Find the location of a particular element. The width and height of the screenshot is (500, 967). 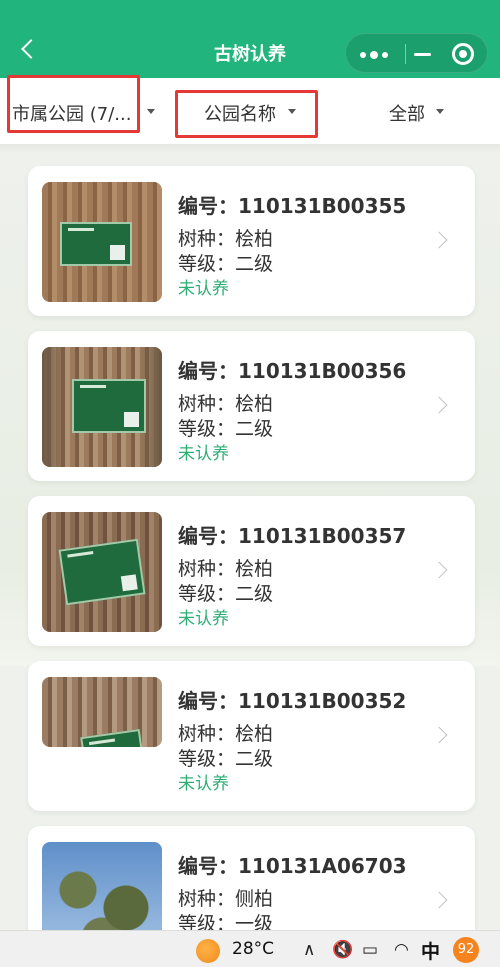

more-dots-icon is located at coordinates (375, 54).